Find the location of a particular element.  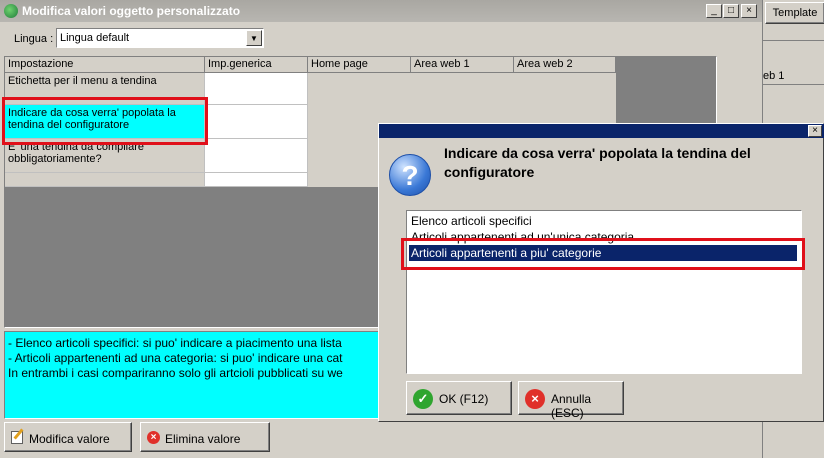

modifica-valore-button: Modifica valore is located at coordinates (68, 437).